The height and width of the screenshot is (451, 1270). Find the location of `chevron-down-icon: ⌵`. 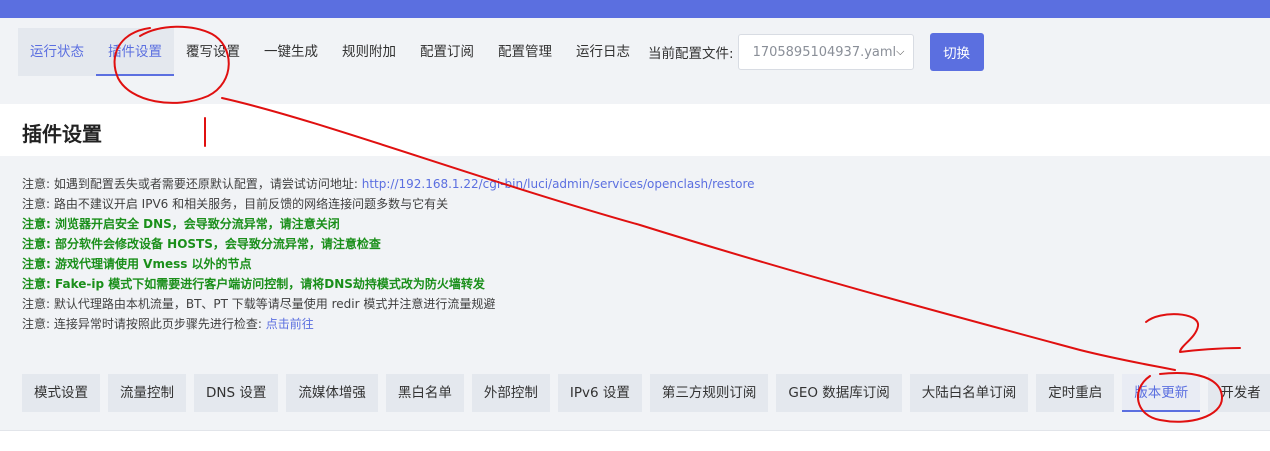

chevron-down-icon: ⌵ is located at coordinates (900, 51).